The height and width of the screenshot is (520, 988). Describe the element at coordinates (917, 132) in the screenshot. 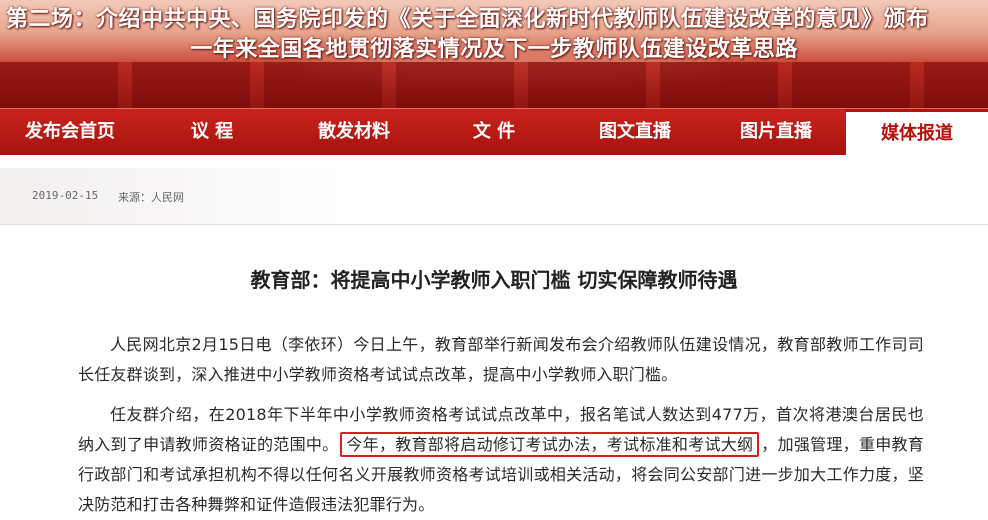

I see `nav-item-media-reports: 媒体报道` at that location.